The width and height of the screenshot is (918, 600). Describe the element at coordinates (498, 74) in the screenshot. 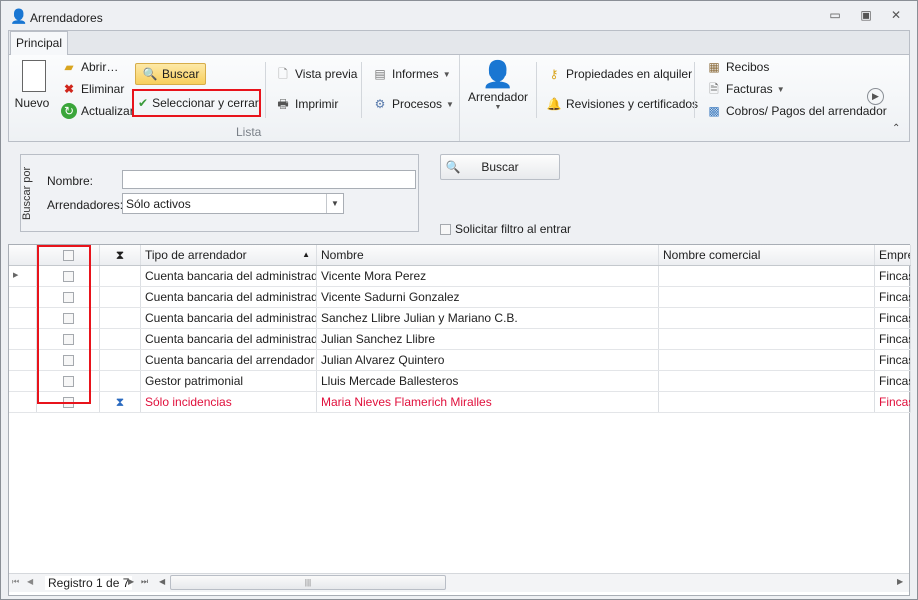

I see `landlord-icon: 👤` at that location.